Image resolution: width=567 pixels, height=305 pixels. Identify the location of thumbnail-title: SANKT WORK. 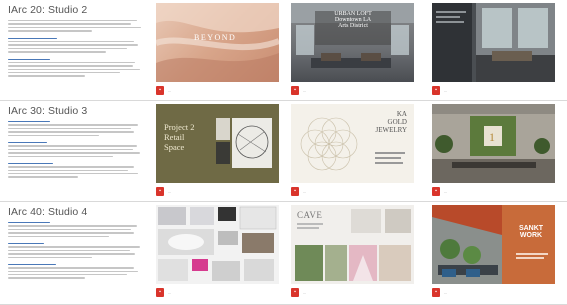
(531, 232).